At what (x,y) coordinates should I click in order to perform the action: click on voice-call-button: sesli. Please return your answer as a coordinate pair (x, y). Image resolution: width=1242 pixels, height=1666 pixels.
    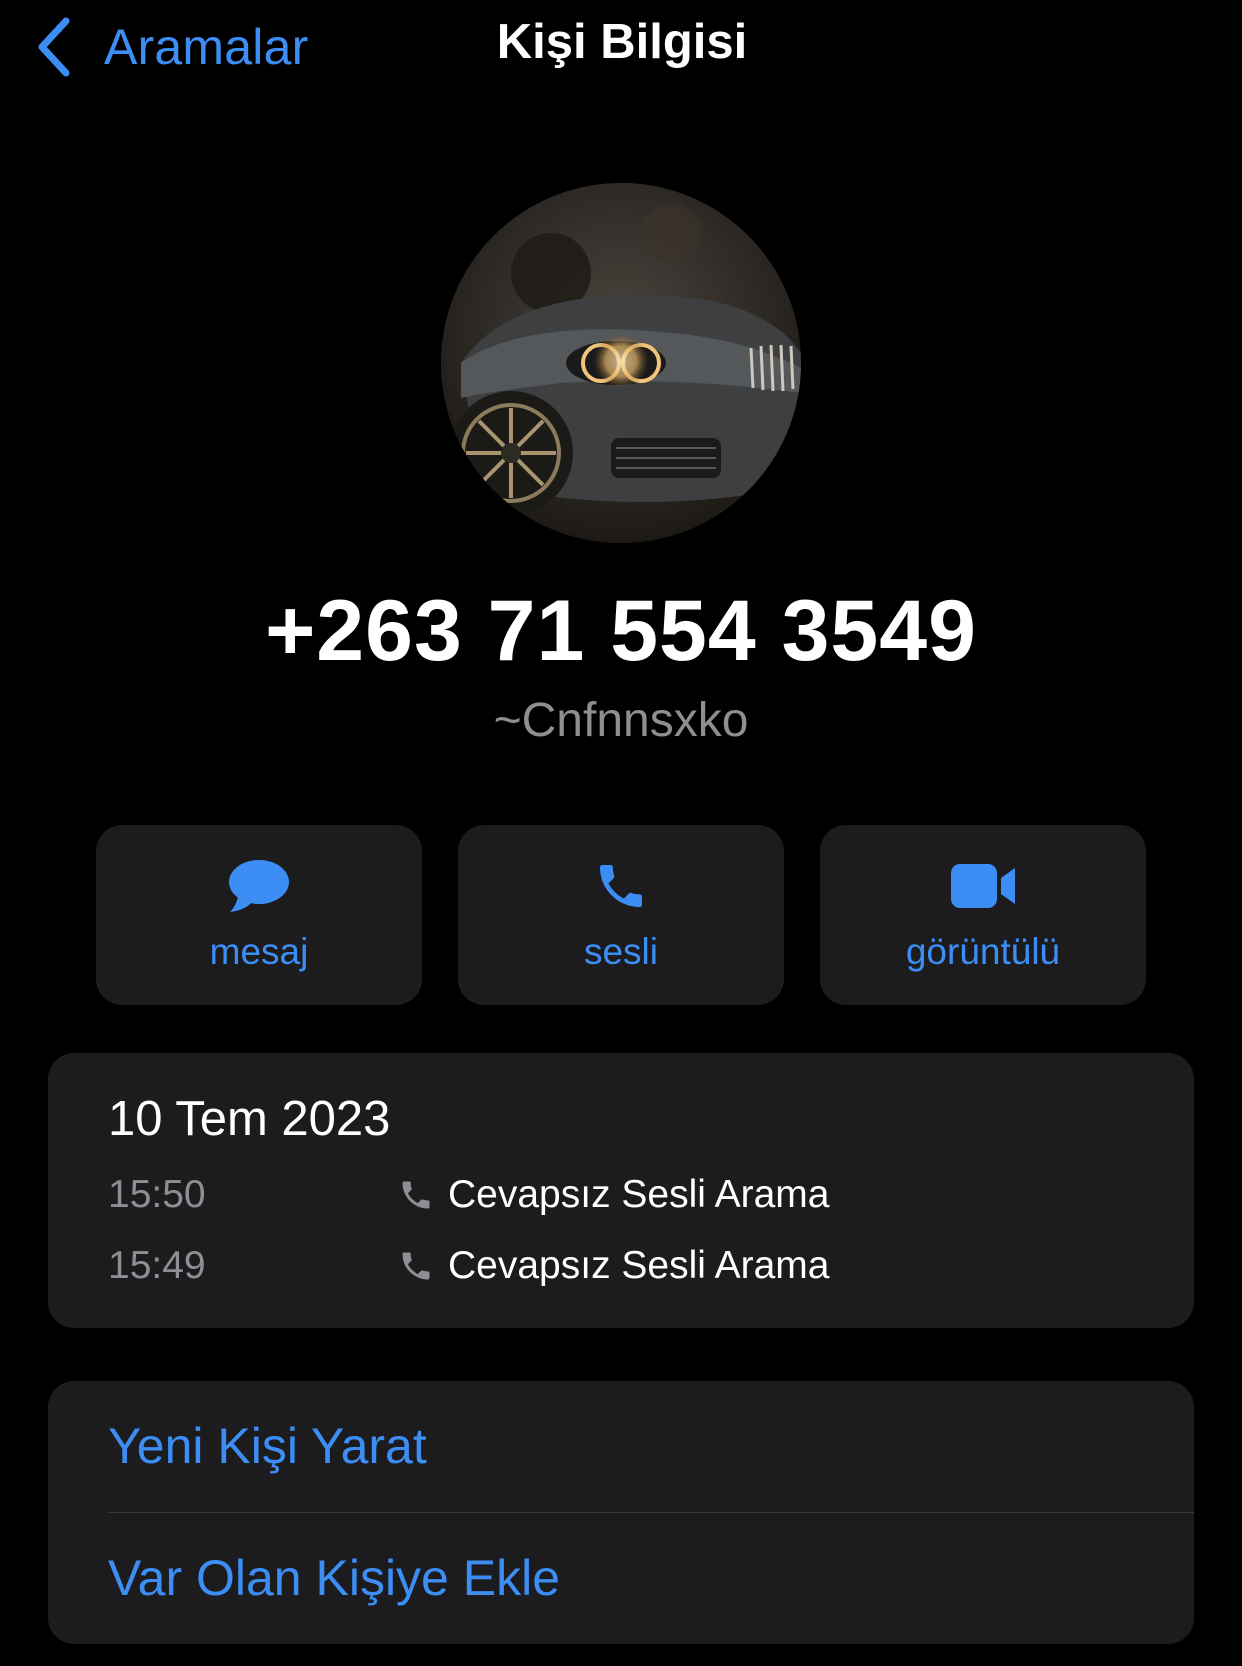
    Looking at the image, I should click on (621, 915).